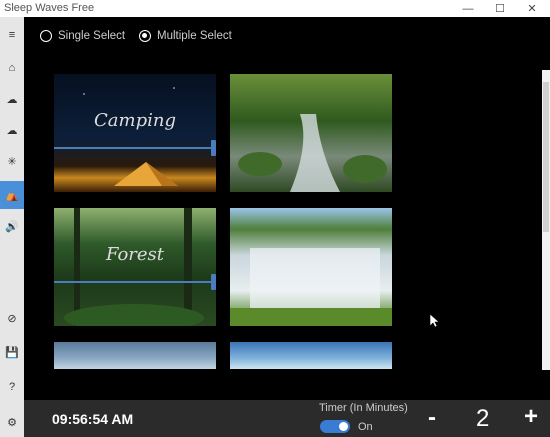 The width and height of the screenshot is (550, 437). I want to click on sidebar: ≡ ⌂ ☁ ☁ ✳ ⛺ 🔊 ⊘ 💾 ? ⚙, so click(12, 227).